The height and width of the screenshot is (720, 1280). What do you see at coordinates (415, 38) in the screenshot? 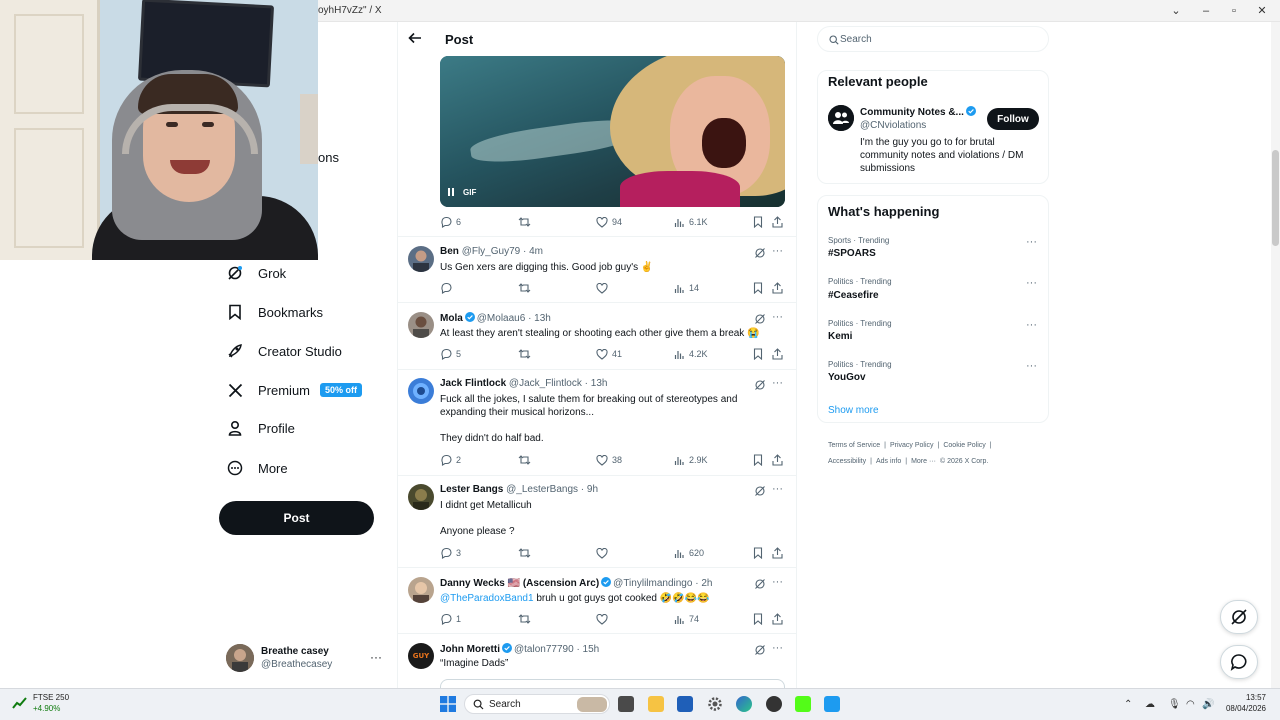
I see `back-arrow-icon` at bounding box center [415, 38].